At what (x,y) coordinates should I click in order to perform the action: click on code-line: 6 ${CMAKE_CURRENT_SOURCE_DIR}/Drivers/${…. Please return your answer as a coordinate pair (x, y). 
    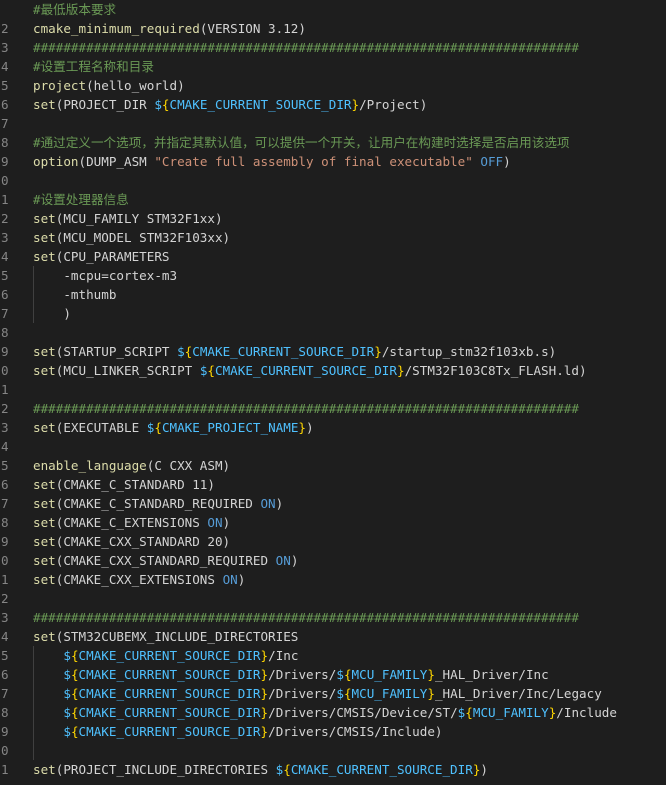
    Looking at the image, I should click on (333, 674).